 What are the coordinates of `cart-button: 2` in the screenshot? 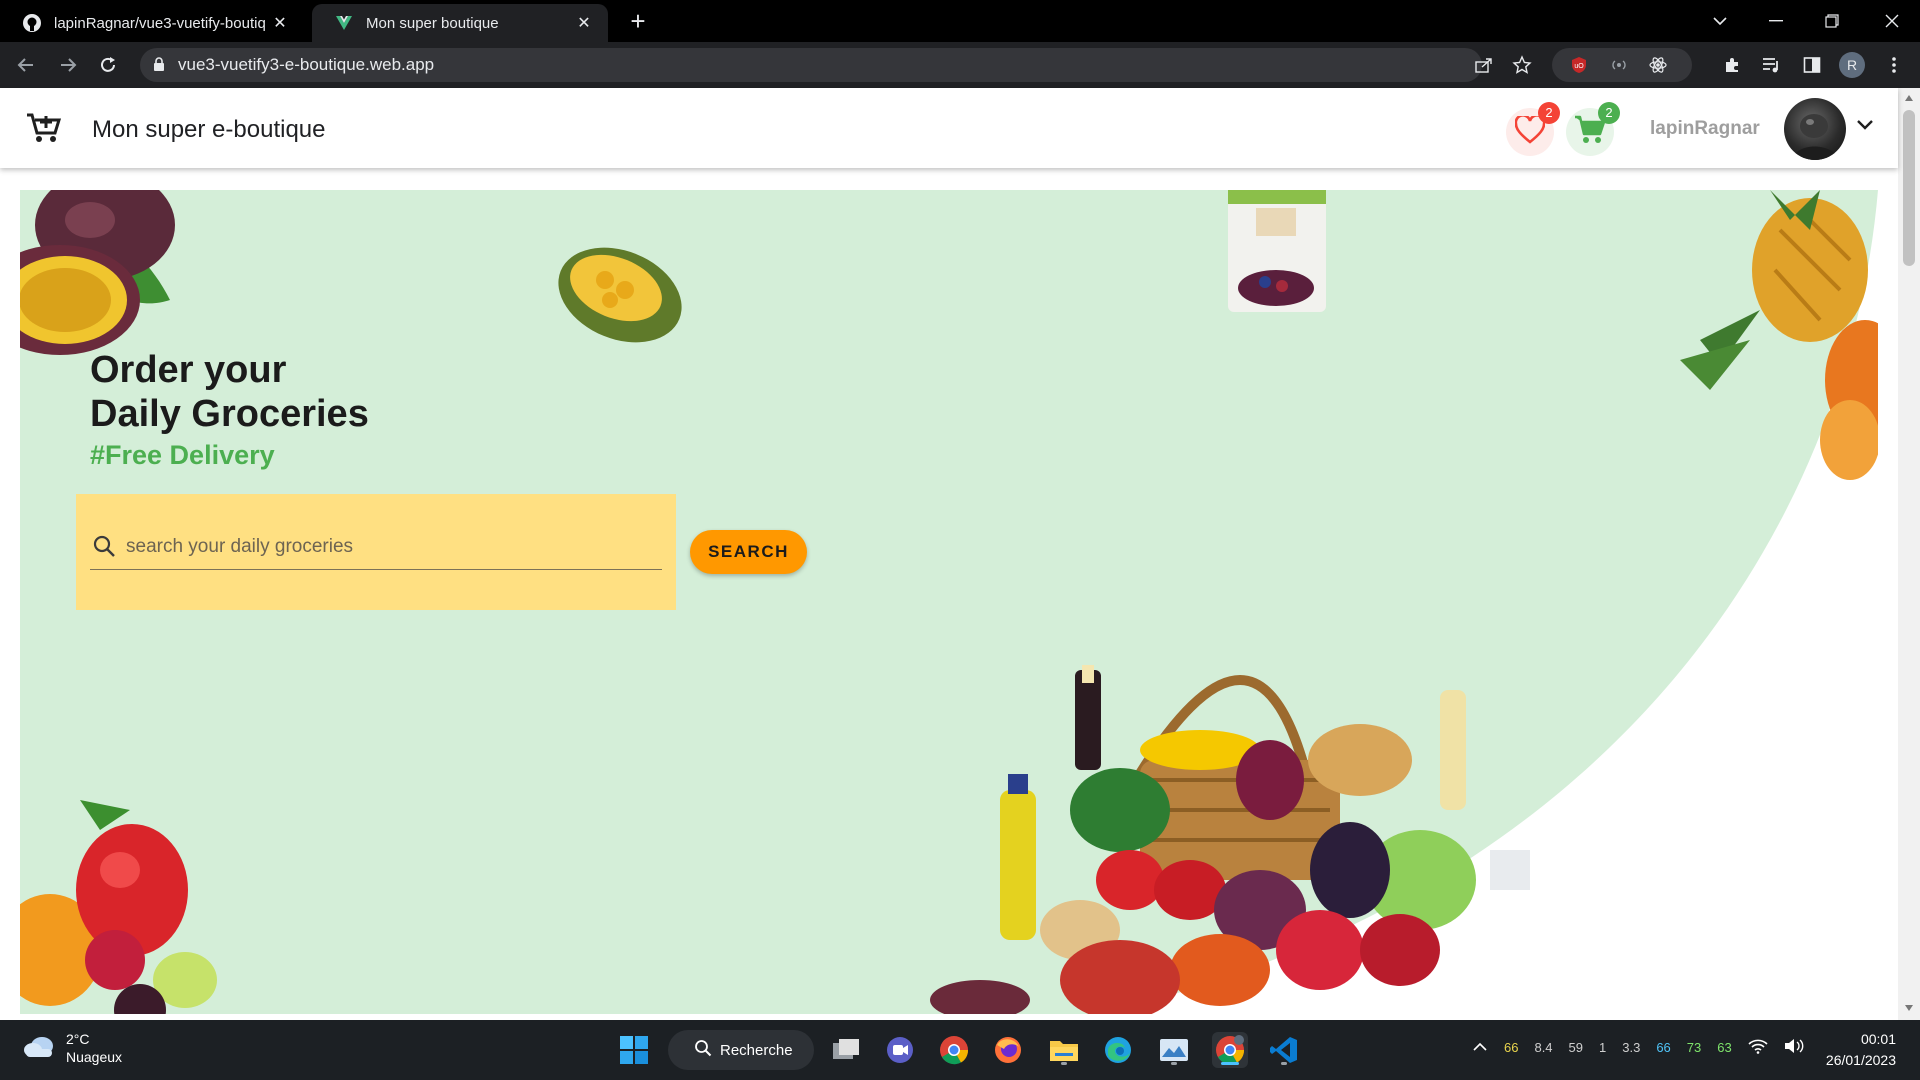 It's located at (1593, 129).